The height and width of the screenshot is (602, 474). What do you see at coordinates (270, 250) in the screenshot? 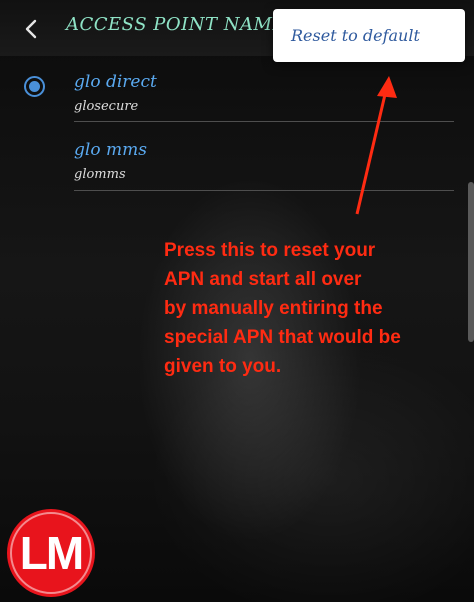
I see `annotation-line: Press this to reset your` at bounding box center [270, 250].